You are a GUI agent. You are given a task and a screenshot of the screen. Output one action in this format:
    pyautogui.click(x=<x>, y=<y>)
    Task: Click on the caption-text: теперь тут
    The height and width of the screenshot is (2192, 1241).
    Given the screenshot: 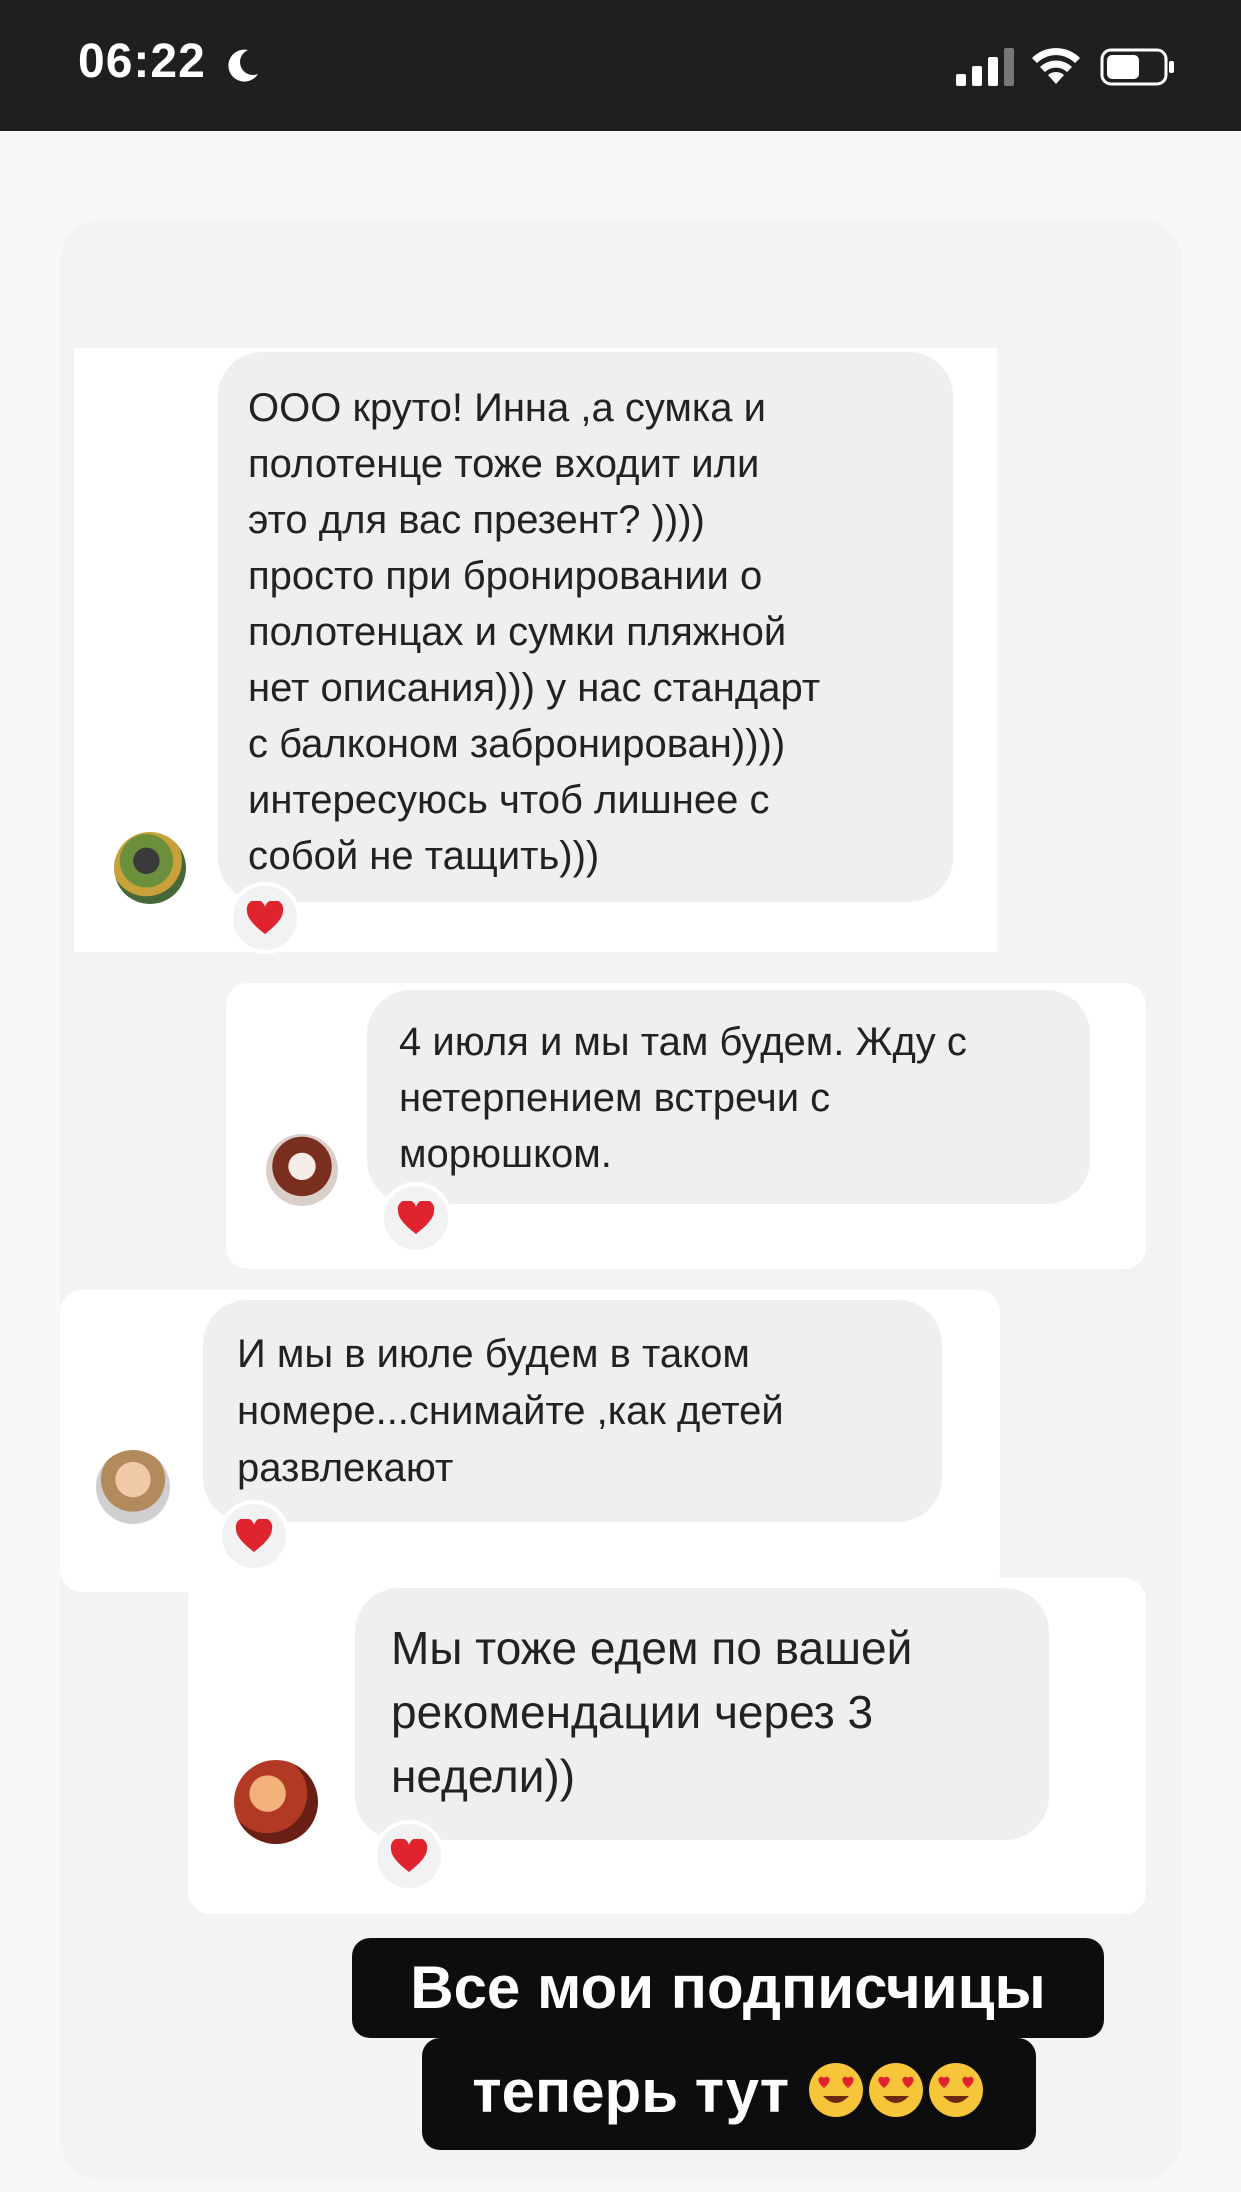 What is the action you would take?
    pyautogui.click(x=631, y=2091)
    